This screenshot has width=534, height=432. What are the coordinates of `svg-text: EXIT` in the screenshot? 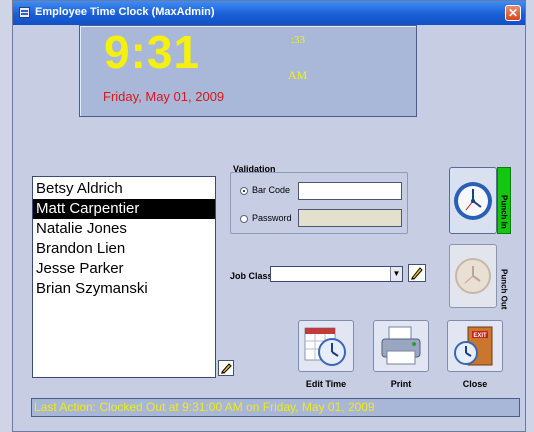 It's located at (480, 336).